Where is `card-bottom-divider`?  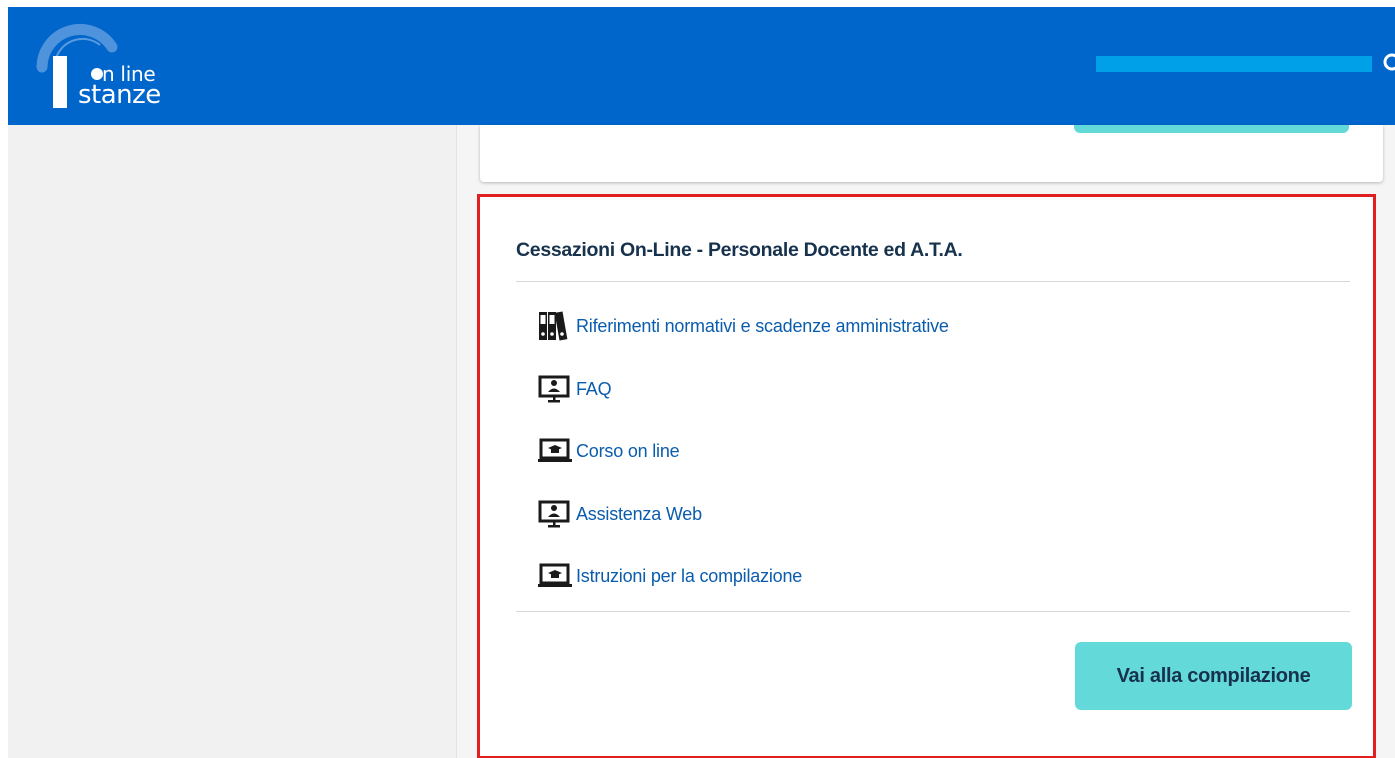
card-bottom-divider is located at coordinates (933, 611).